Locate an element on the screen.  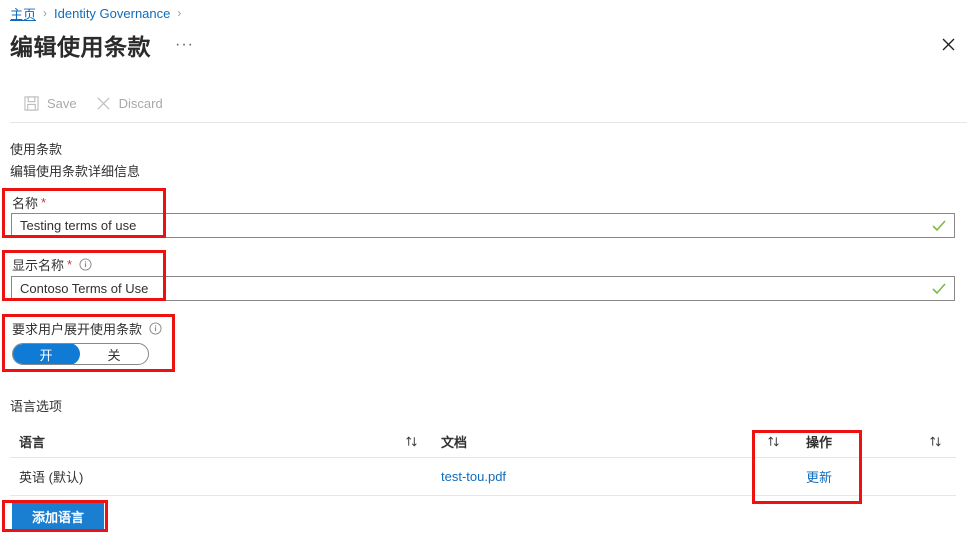
close-icon is located at coordinates (948, 44).